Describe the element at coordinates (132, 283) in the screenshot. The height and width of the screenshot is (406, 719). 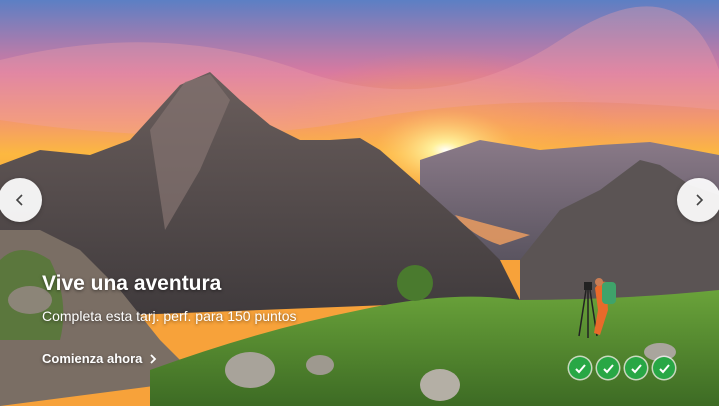
I see `card-title: Vive una aventura` at that location.